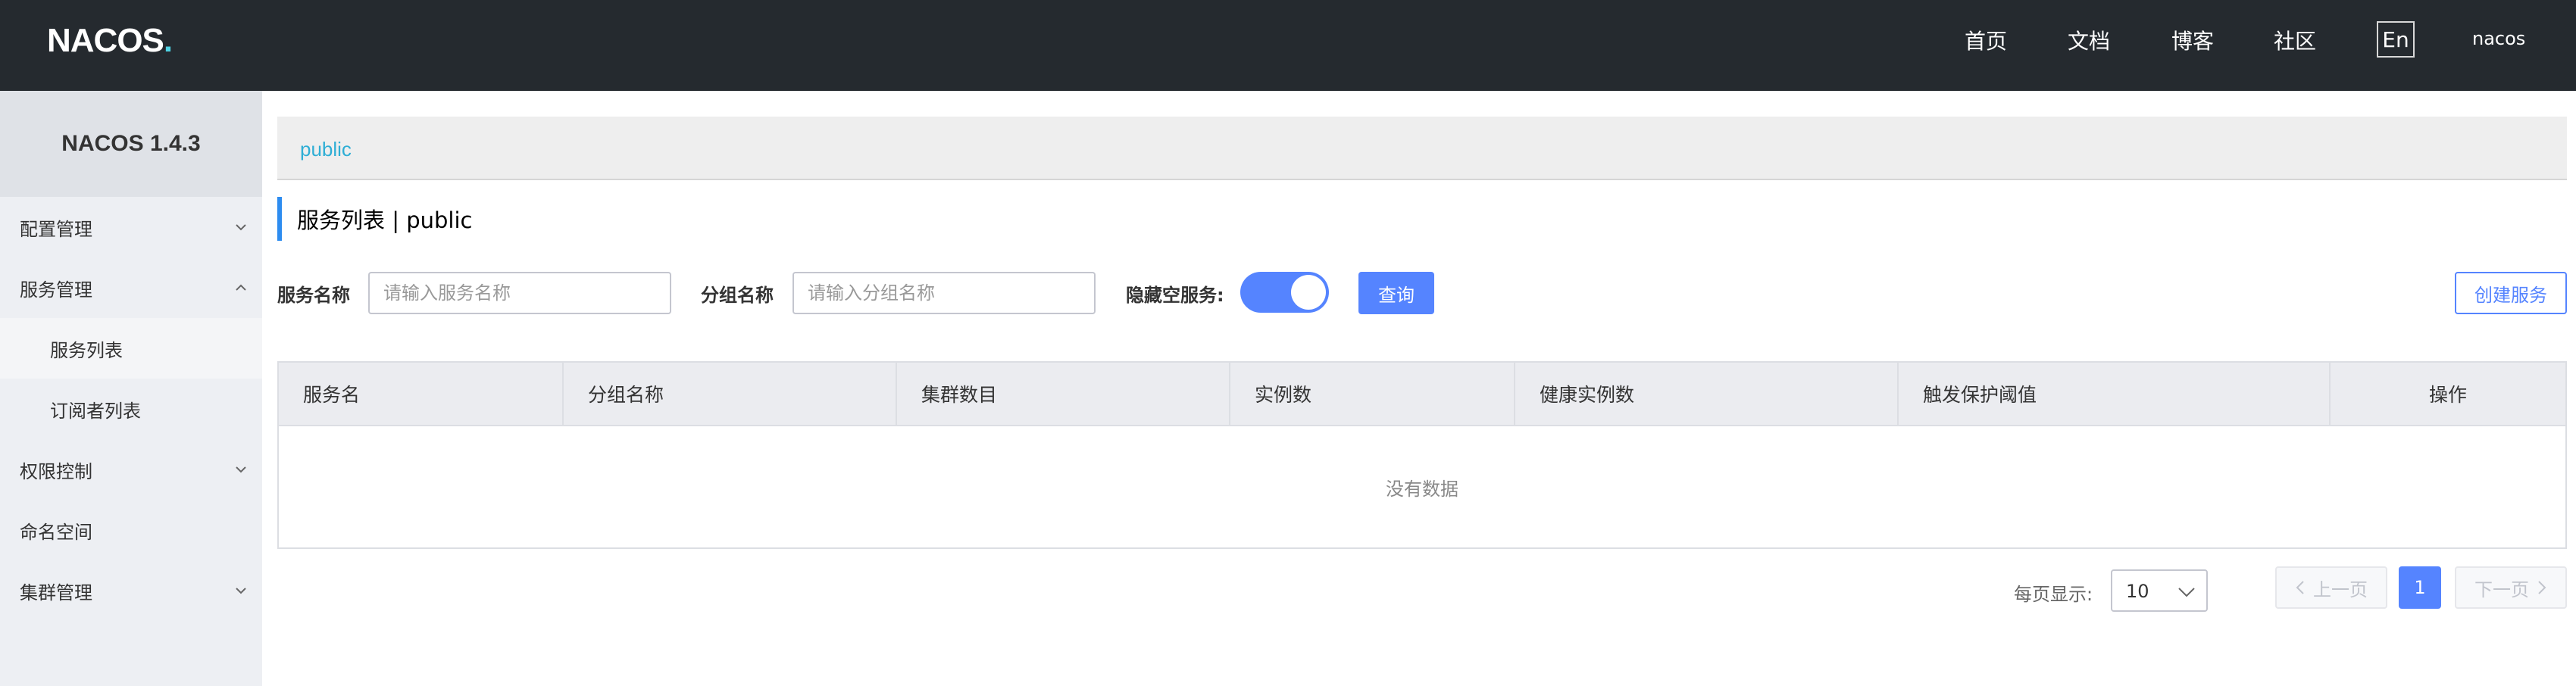  Describe the element at coordinates (2340, 589) in the screenshot. I see `prev-page-label: 上一页` at that location.